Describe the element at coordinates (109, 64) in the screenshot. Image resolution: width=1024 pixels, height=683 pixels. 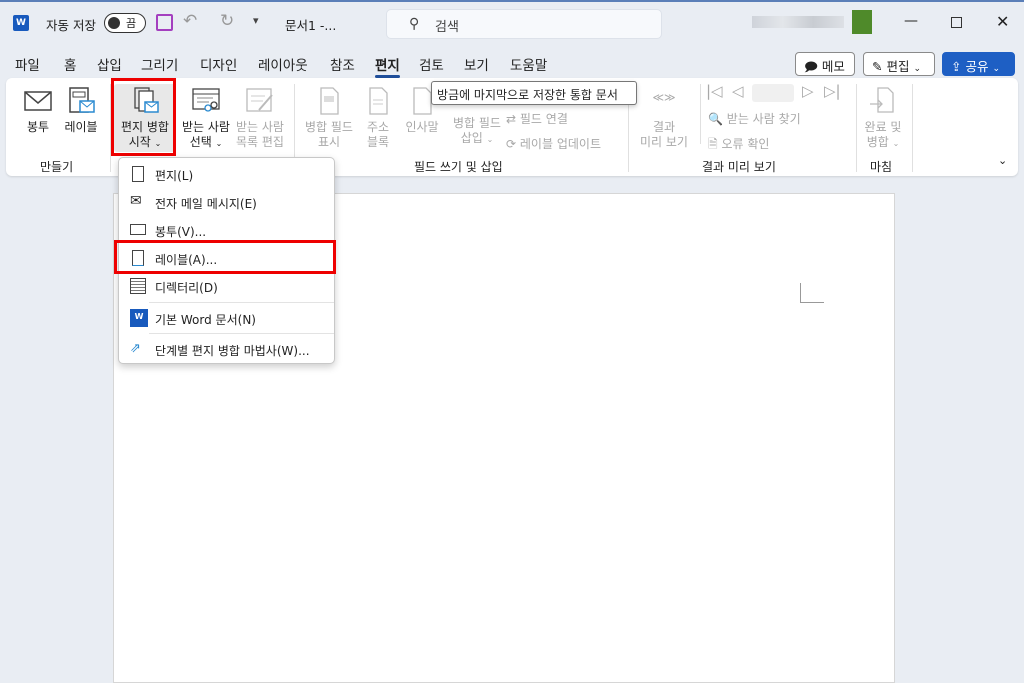
I see `tab-insert: 삽입` at that location.